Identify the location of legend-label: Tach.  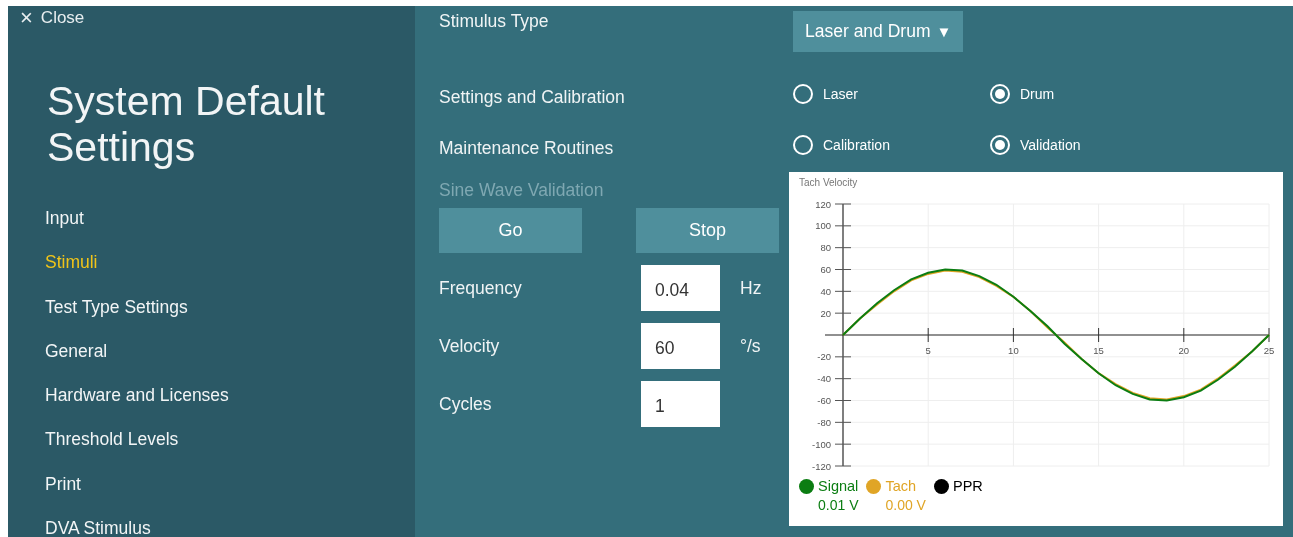
(901, 486).